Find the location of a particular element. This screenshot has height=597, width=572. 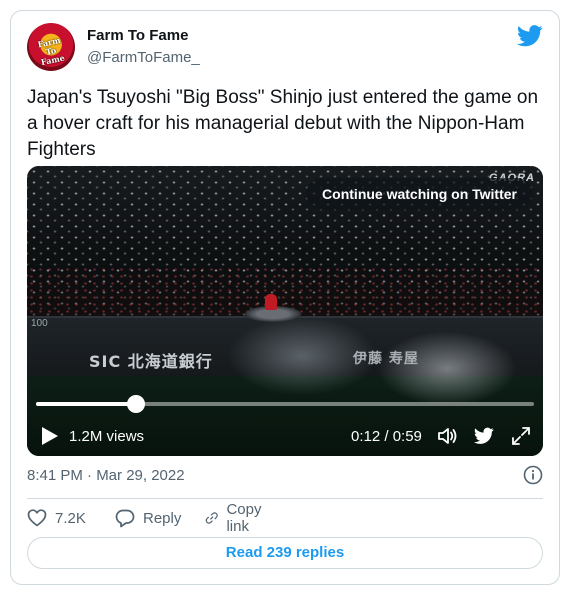

avatar: Farm To Fame is located at coordinates (51, 47).